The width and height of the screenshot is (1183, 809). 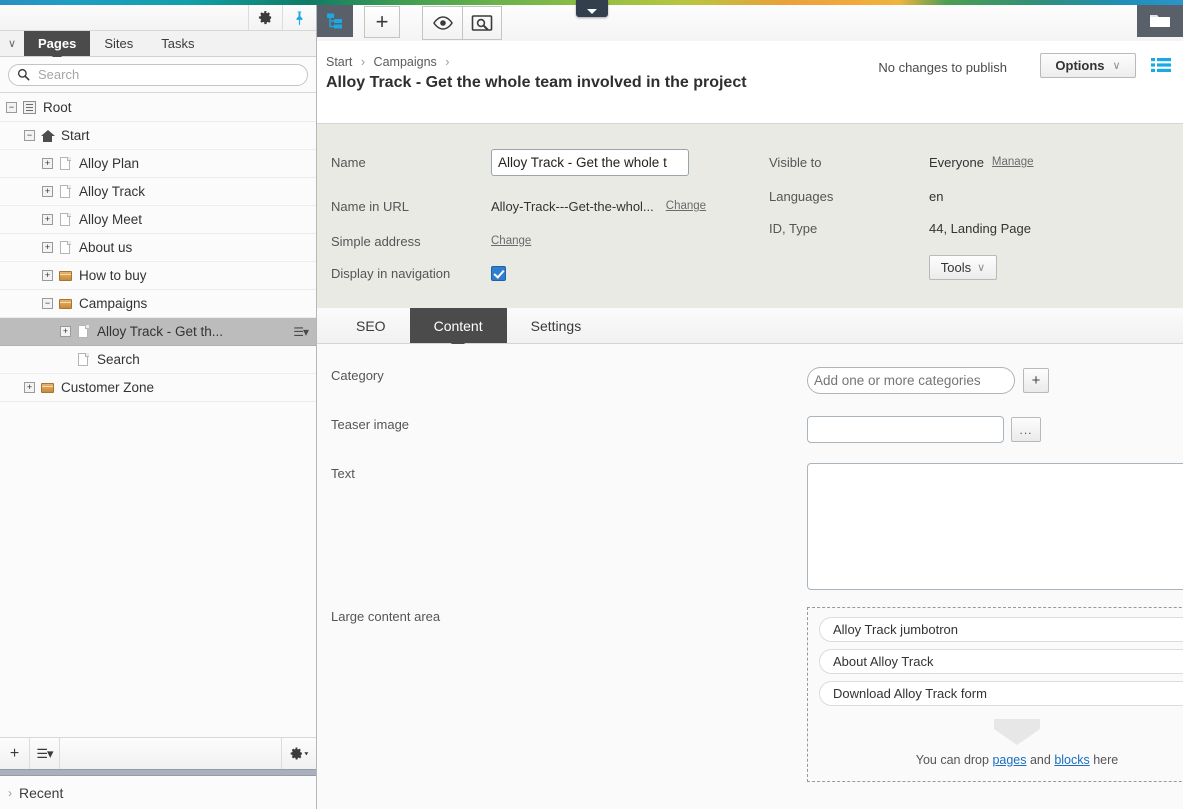 What do you see at coordinates (158, 248) in the screenshot?
I see `tree-item-about-us: + About us` at bounding box center [158, 248].